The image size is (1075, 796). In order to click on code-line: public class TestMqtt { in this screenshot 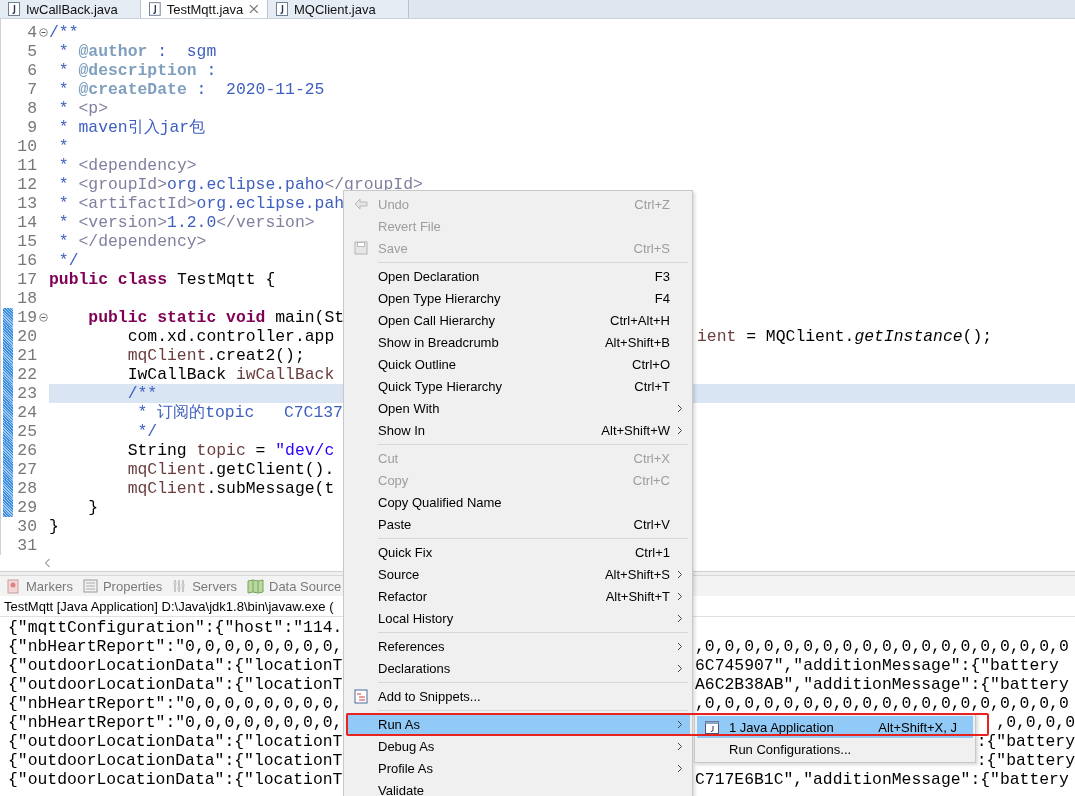, I will do `click(162, 279)`.